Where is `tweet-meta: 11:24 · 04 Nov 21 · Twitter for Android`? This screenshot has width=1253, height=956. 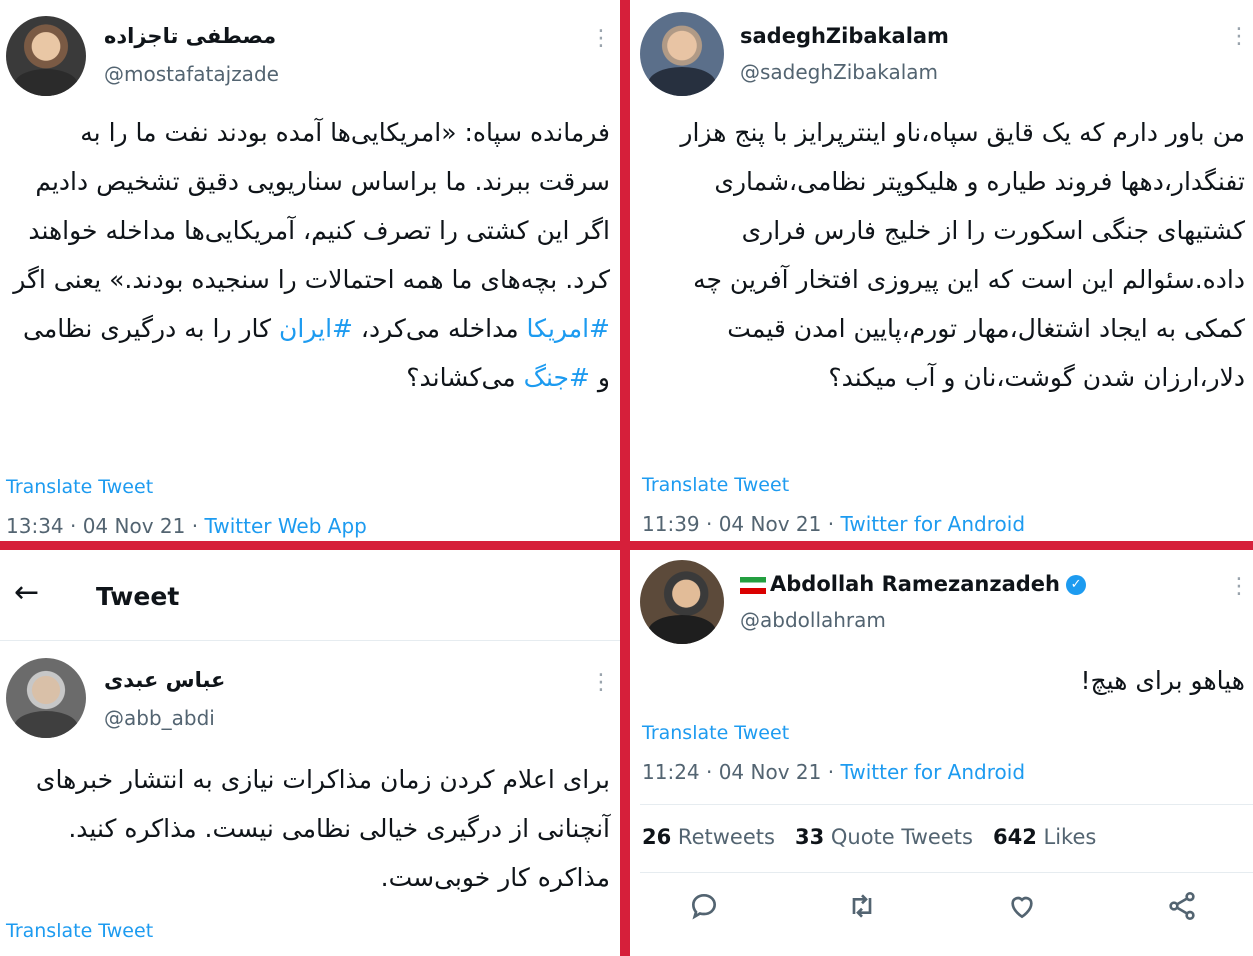 tweet-meta: 11:24 · 04 Nov 21 · Twitter for Android is located at coordinates (833, 772).